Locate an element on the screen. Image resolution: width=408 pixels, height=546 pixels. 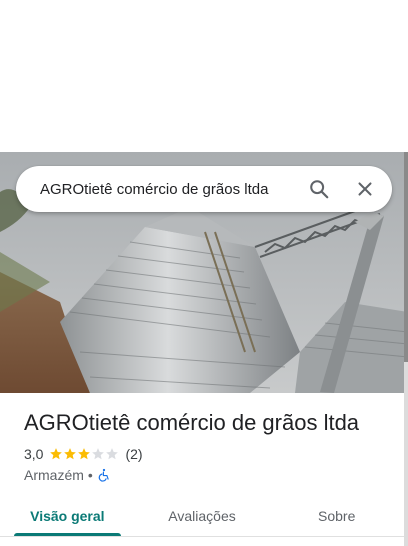
place-tabs: Visão geral Avaliações Sobre is located at coordinates (202, 516).